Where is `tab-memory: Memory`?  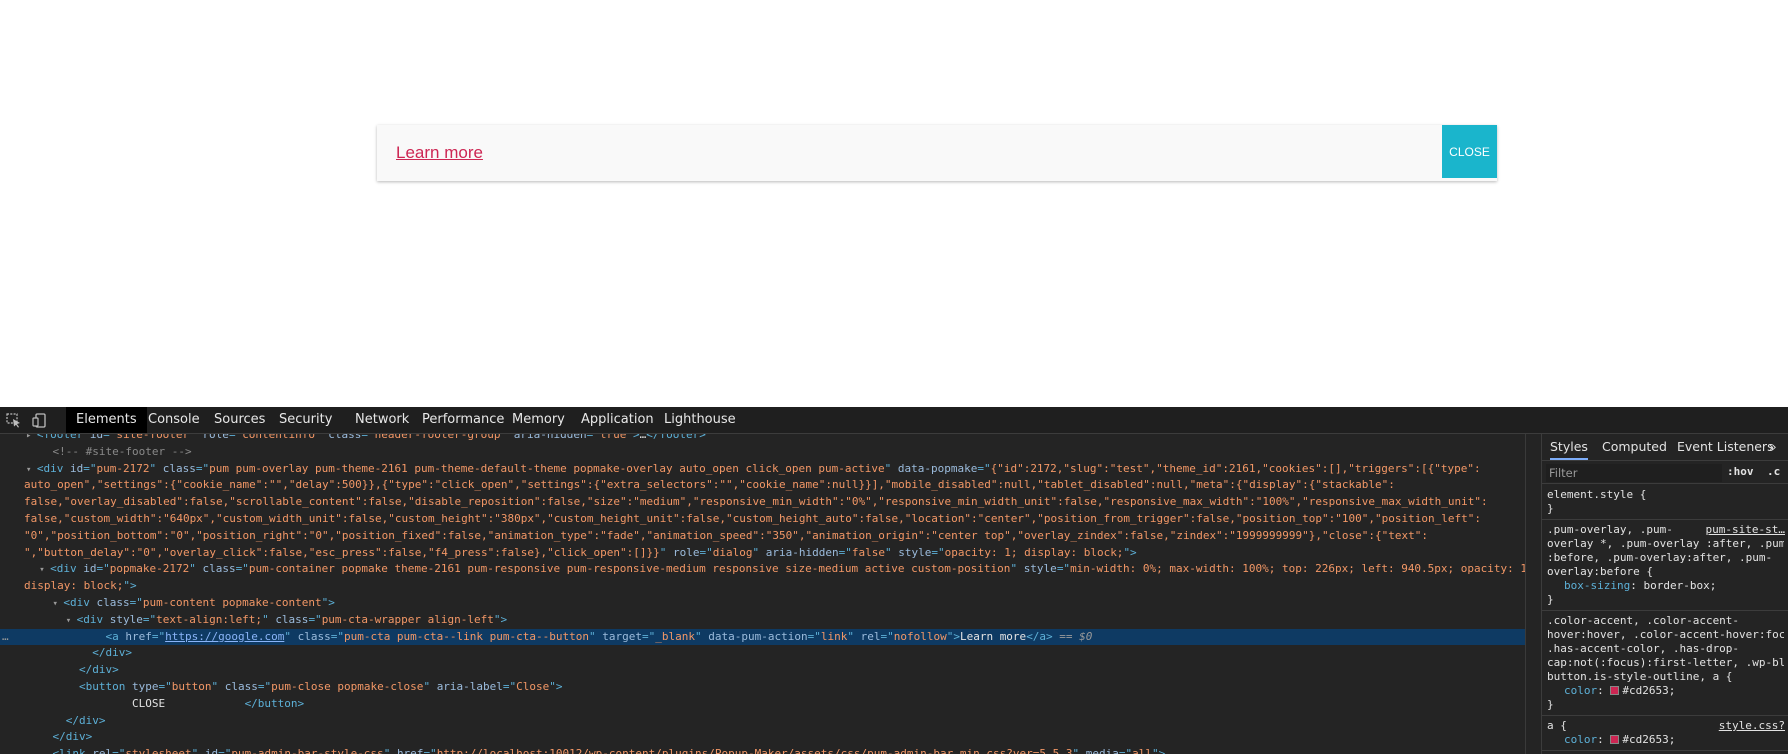
tab-memory: Memory is located at coordinates (538, 420).